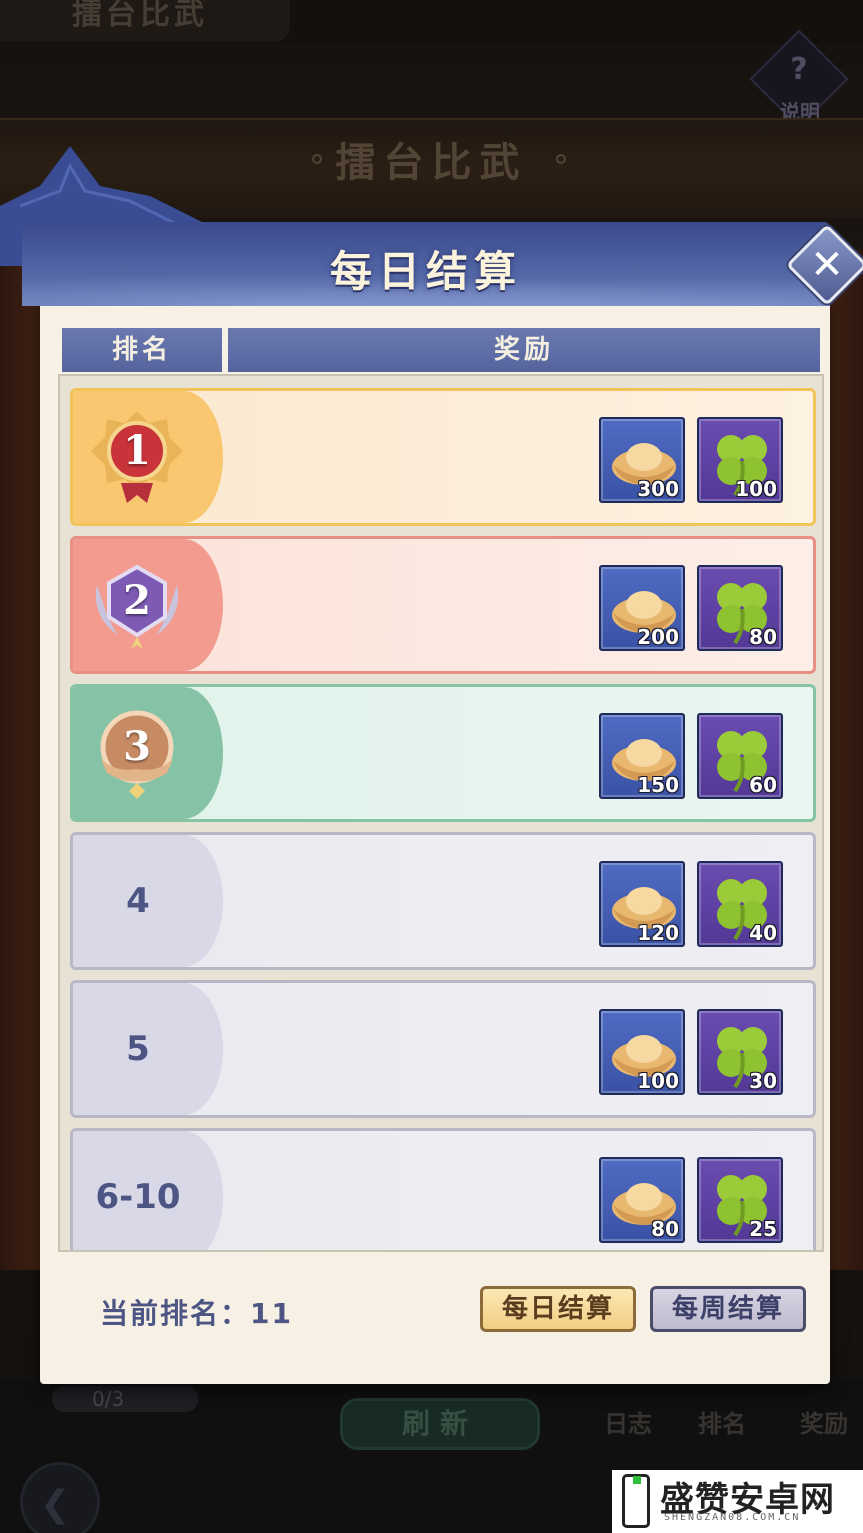  Describe the element at coordinates (142, 350) in the screenshot. I see `column-header-rank: 排名` at that location.